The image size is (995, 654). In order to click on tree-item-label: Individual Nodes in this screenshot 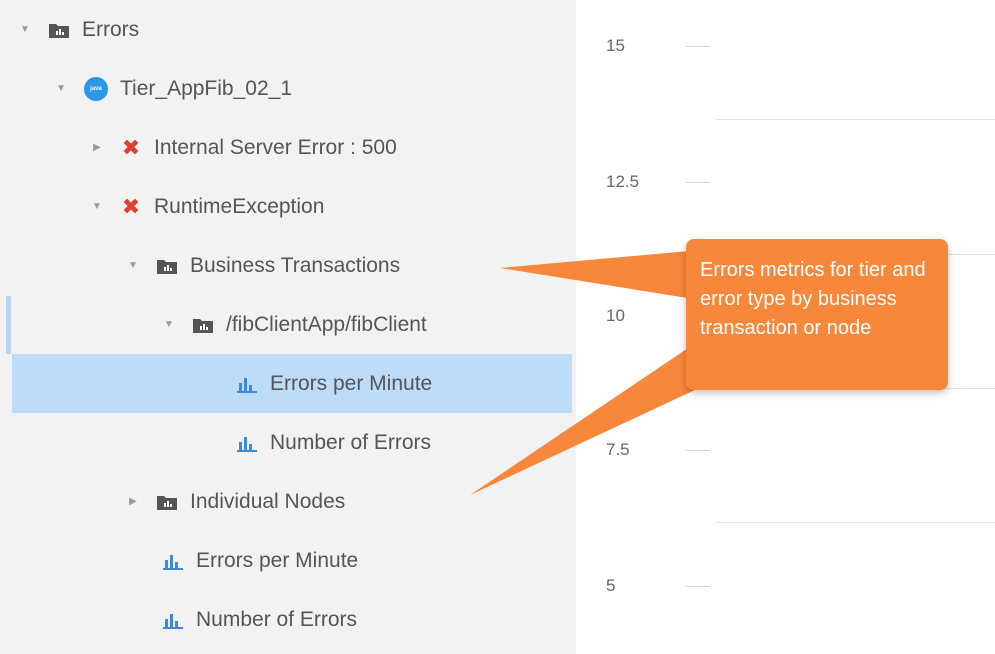, I will do `click(268, 501)`.